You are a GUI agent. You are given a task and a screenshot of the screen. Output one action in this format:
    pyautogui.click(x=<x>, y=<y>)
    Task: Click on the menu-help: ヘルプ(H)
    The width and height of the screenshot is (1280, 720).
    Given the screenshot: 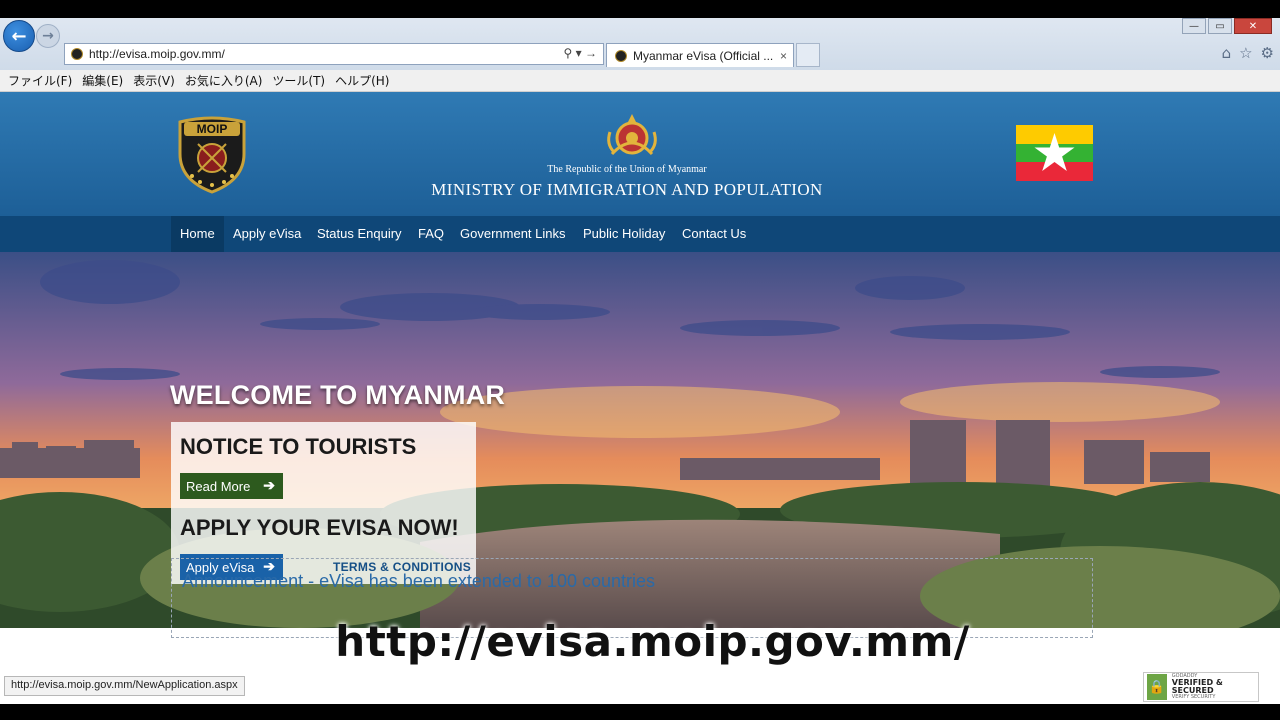 What is the action you would take?
    pyautogui.click(x=365, y=80)
    